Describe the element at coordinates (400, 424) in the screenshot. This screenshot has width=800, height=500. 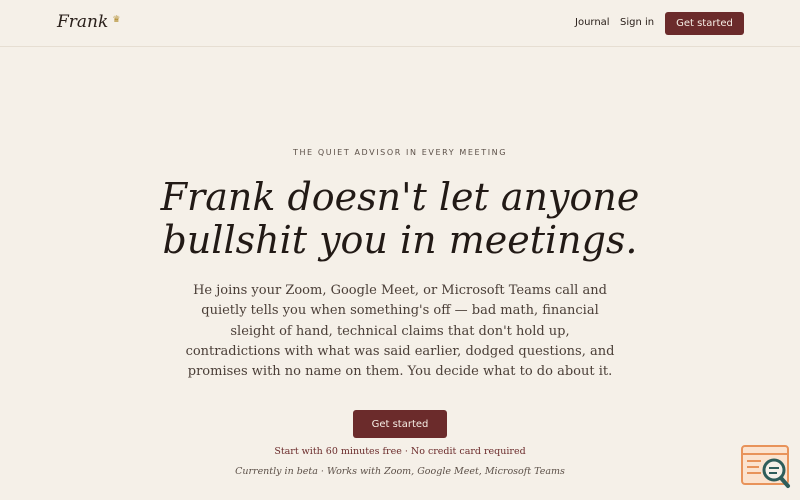
I see `hero-get-started-button: Get started` at that location.